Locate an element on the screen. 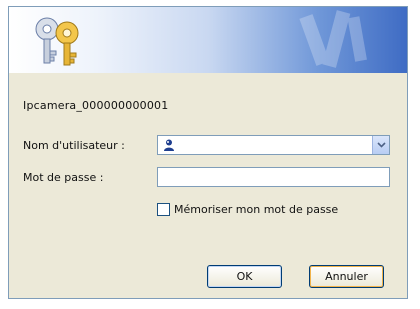 This screenshot has height=309, width=420. chevron-down-icon is located at coordinates (381, 145).